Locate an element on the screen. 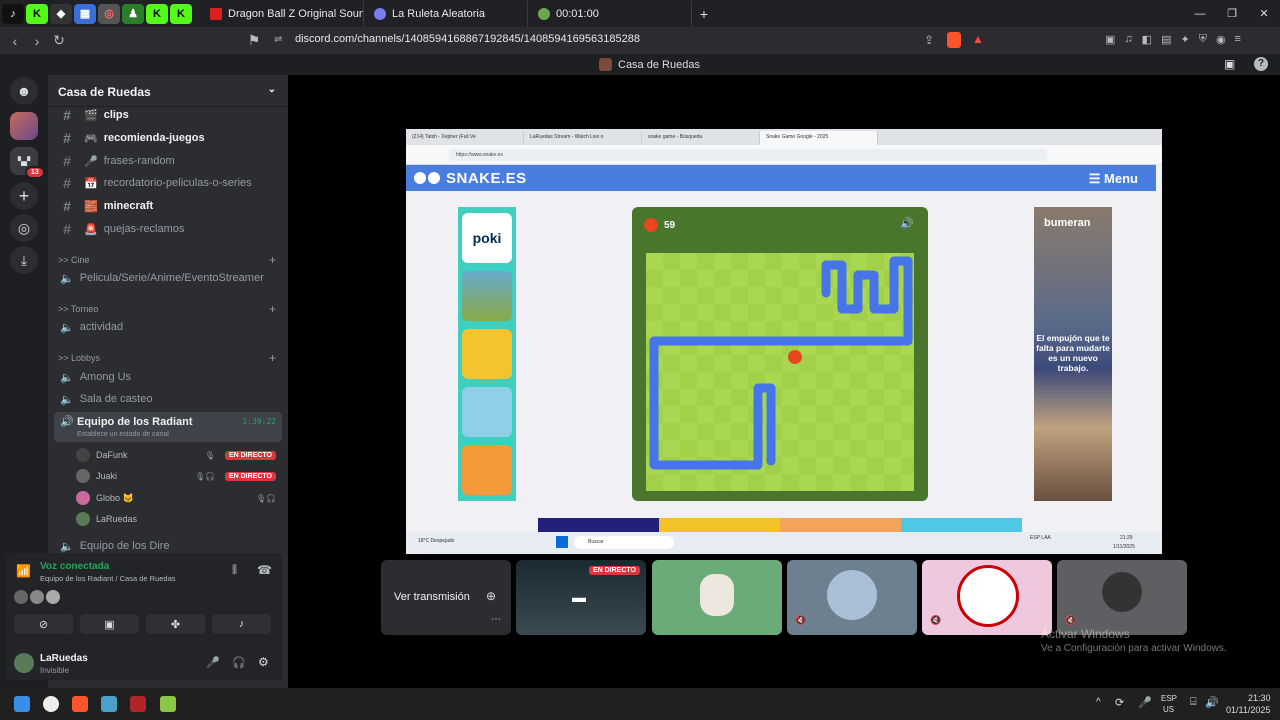 The height and width of the screenshot is (720, 1280). brave-shield-icon is located at coordinates (954, 40).